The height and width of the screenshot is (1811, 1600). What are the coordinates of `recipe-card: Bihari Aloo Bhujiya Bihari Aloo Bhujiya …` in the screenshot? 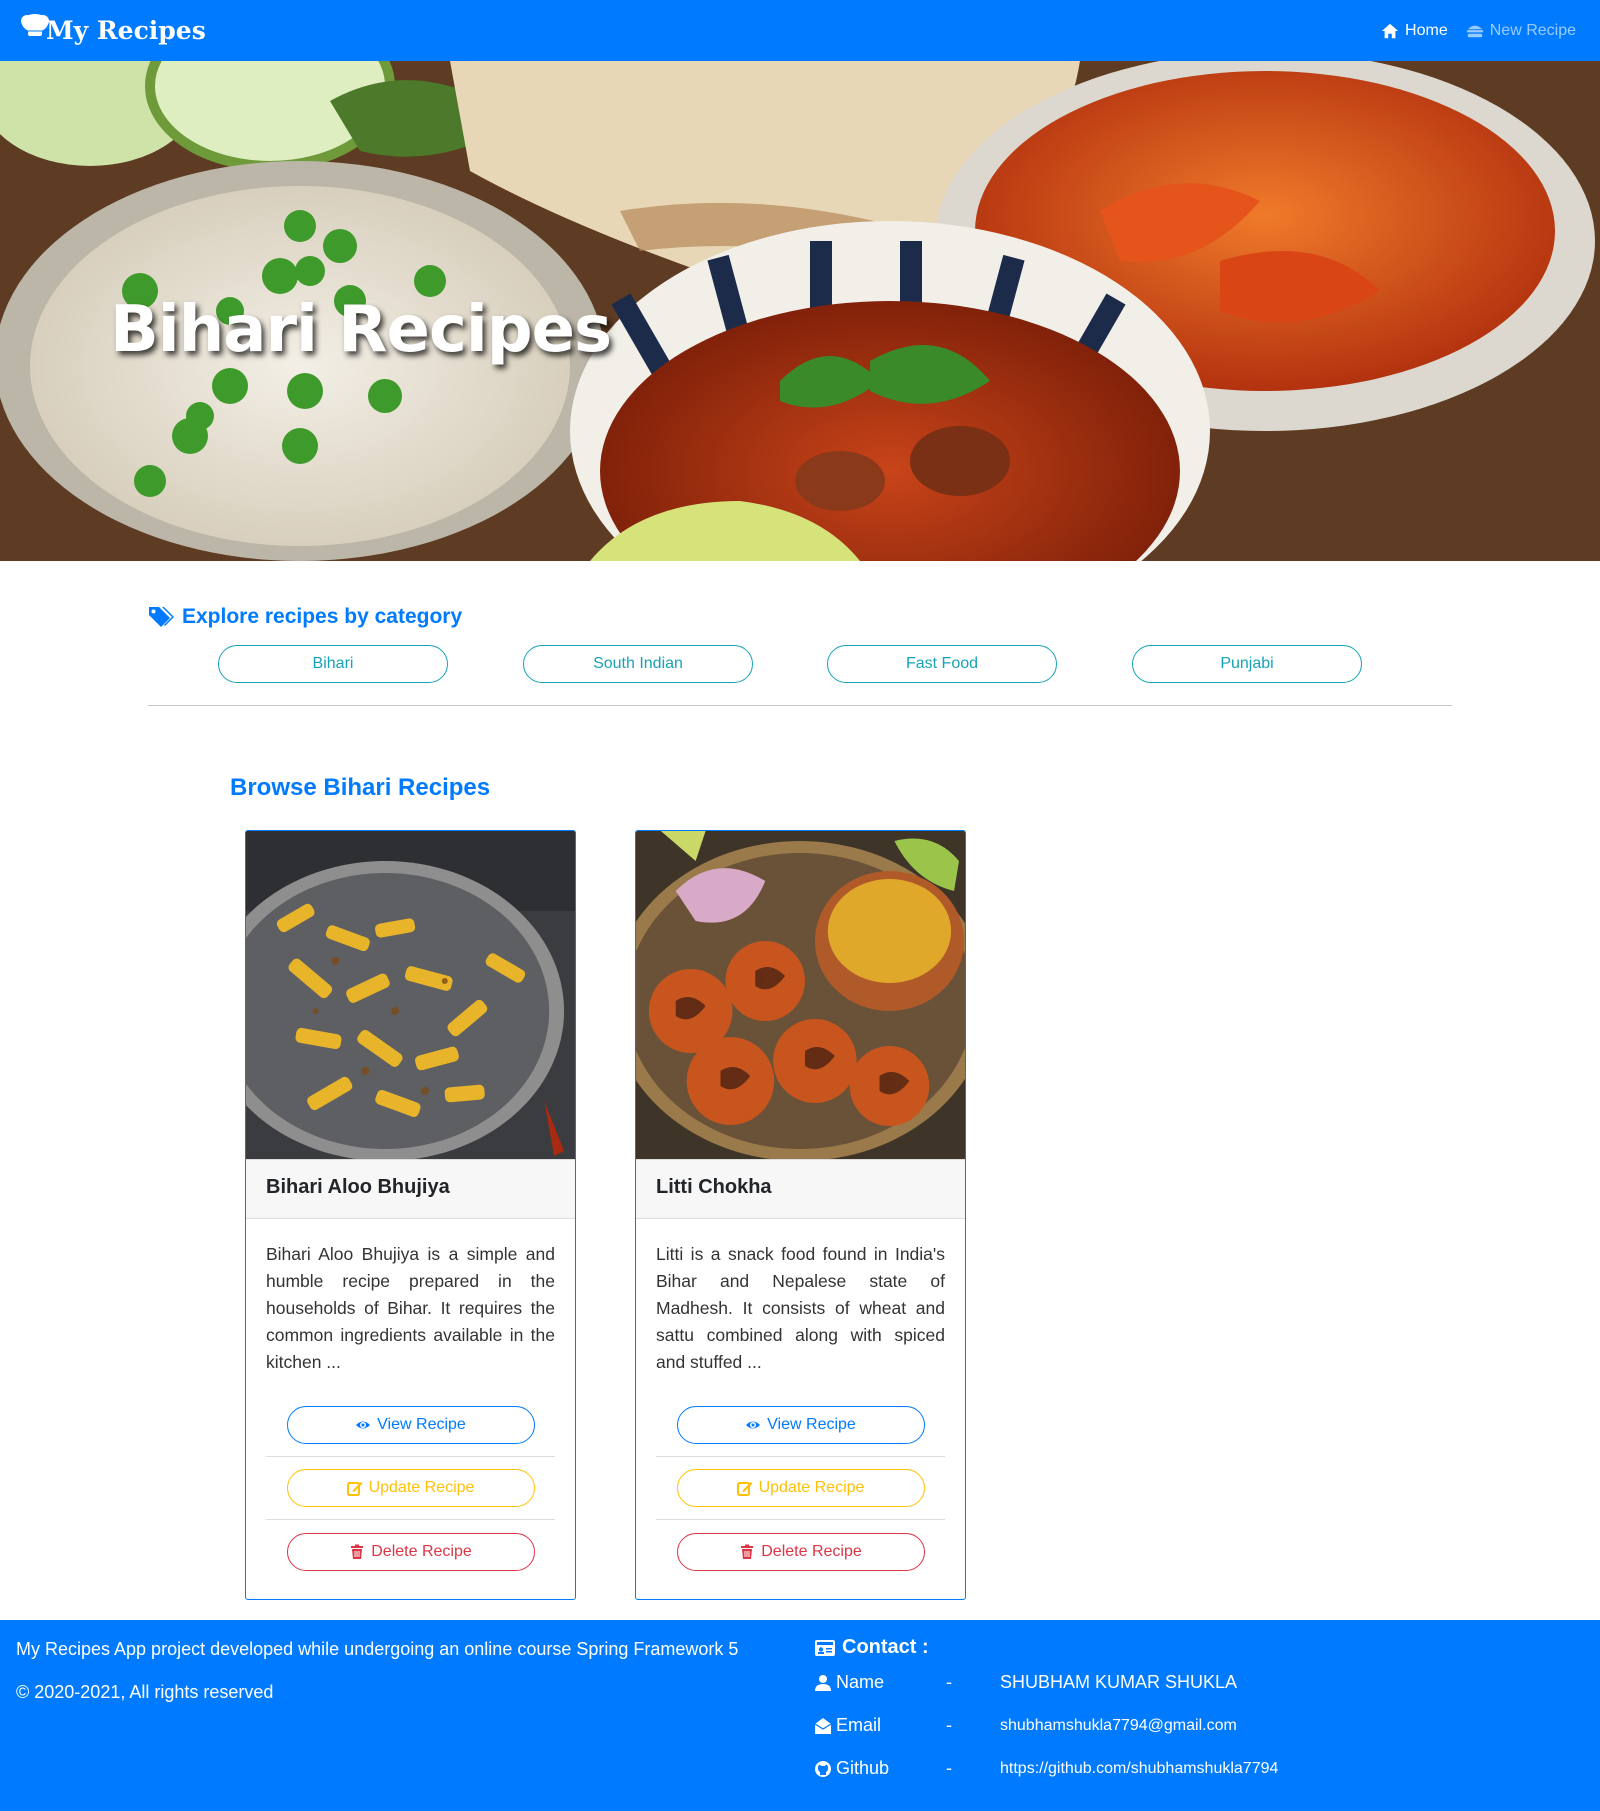 It's located at (410, 1215).